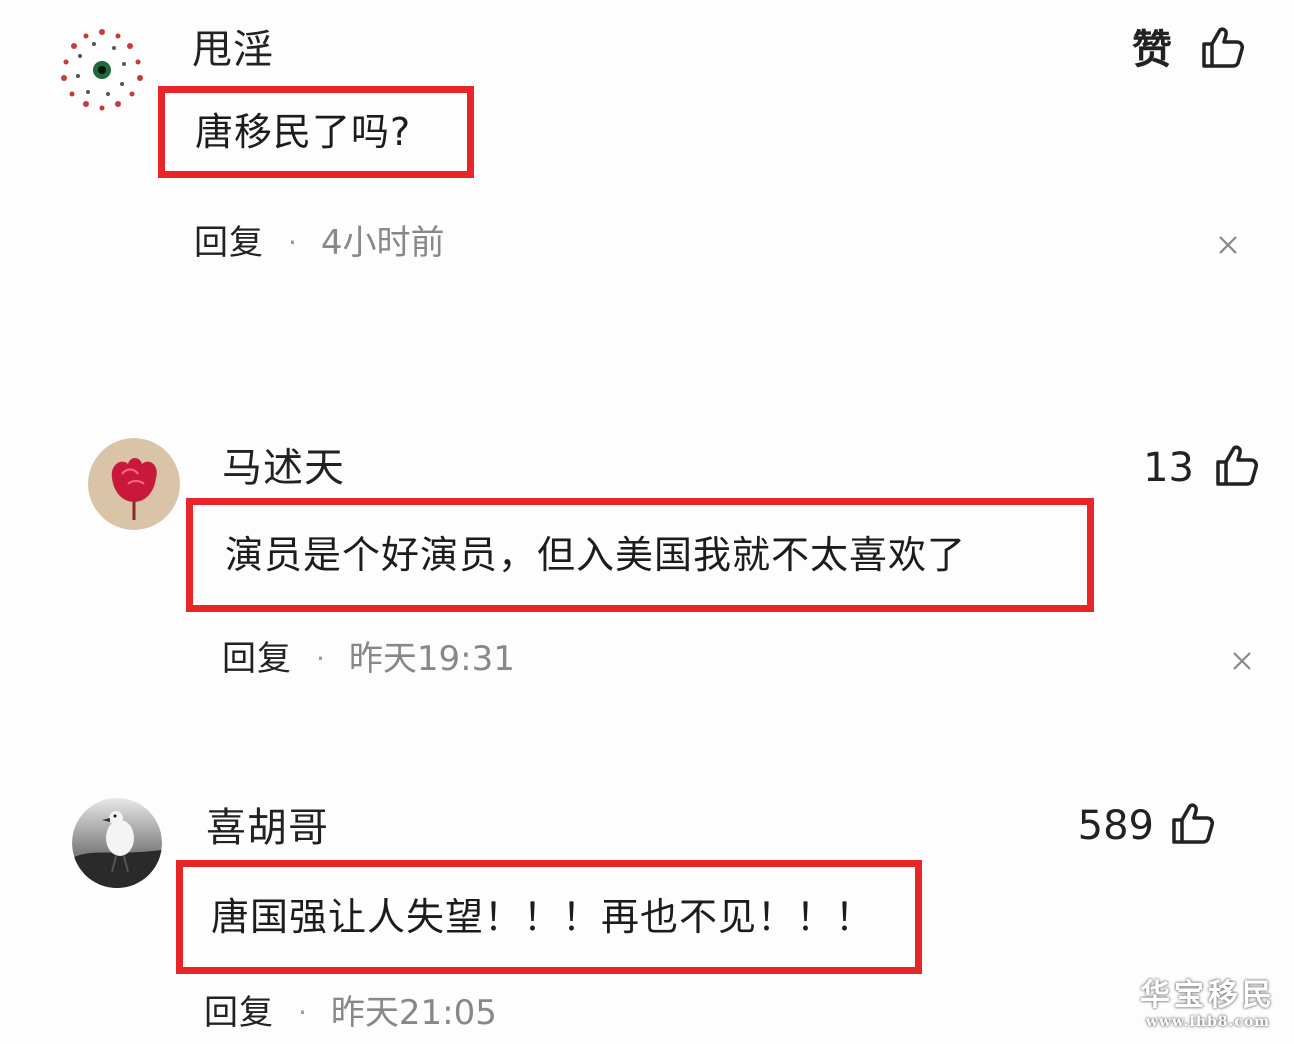 The width and height of the screenshot is (1294, 1044). Describe the element at coordinates (1152, 50) in the screenshot. I see `like-label: 赞` at that location.